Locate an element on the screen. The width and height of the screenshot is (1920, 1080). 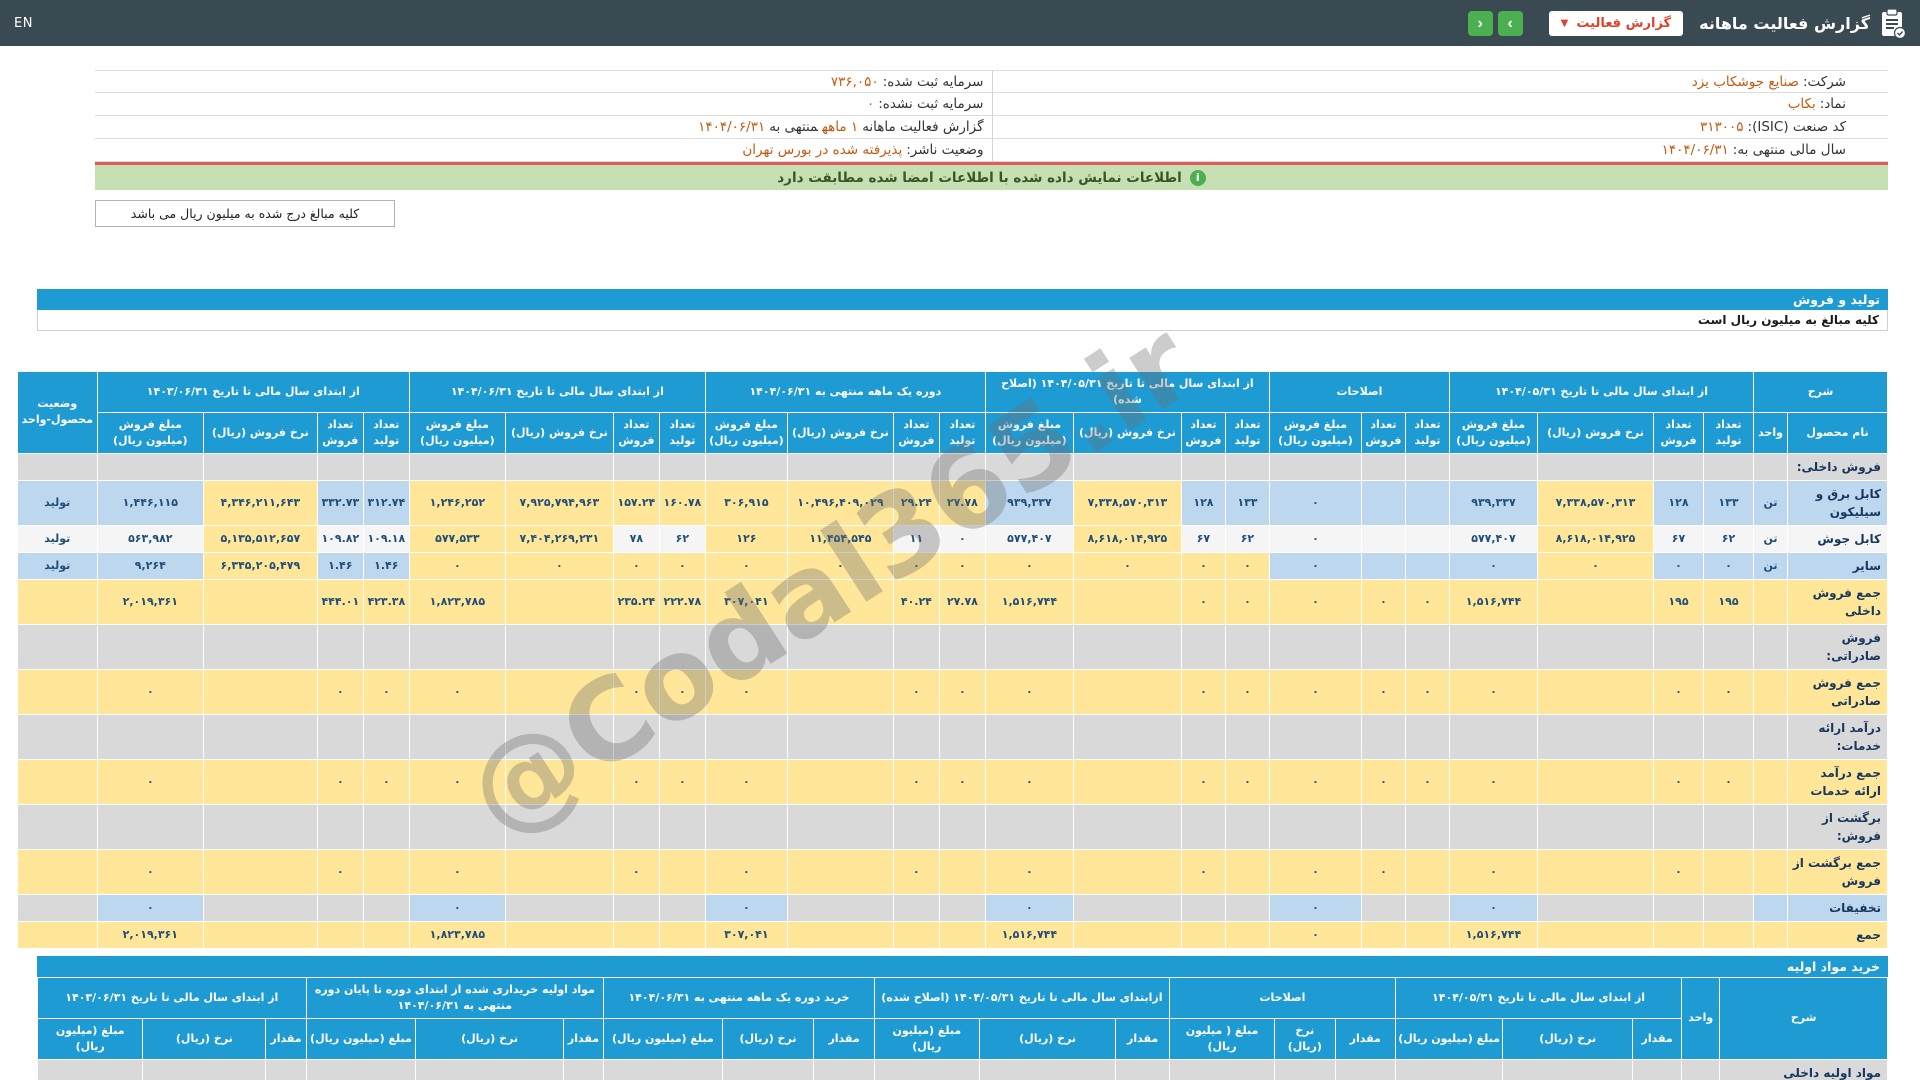
report-type-dropdown: گزارش فعالیت ▼ is located at coordinates (1616, 23).